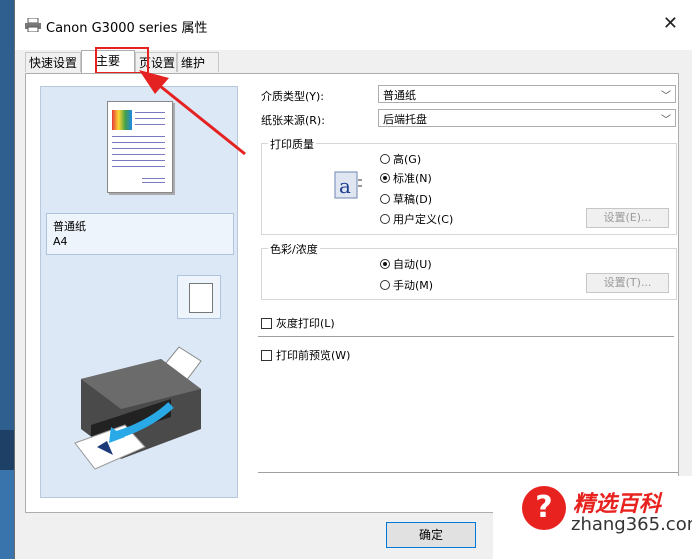 This screenshot has width=692, height=559. I want to click on paper-source-value: 后端托盘, so click(405, 119).